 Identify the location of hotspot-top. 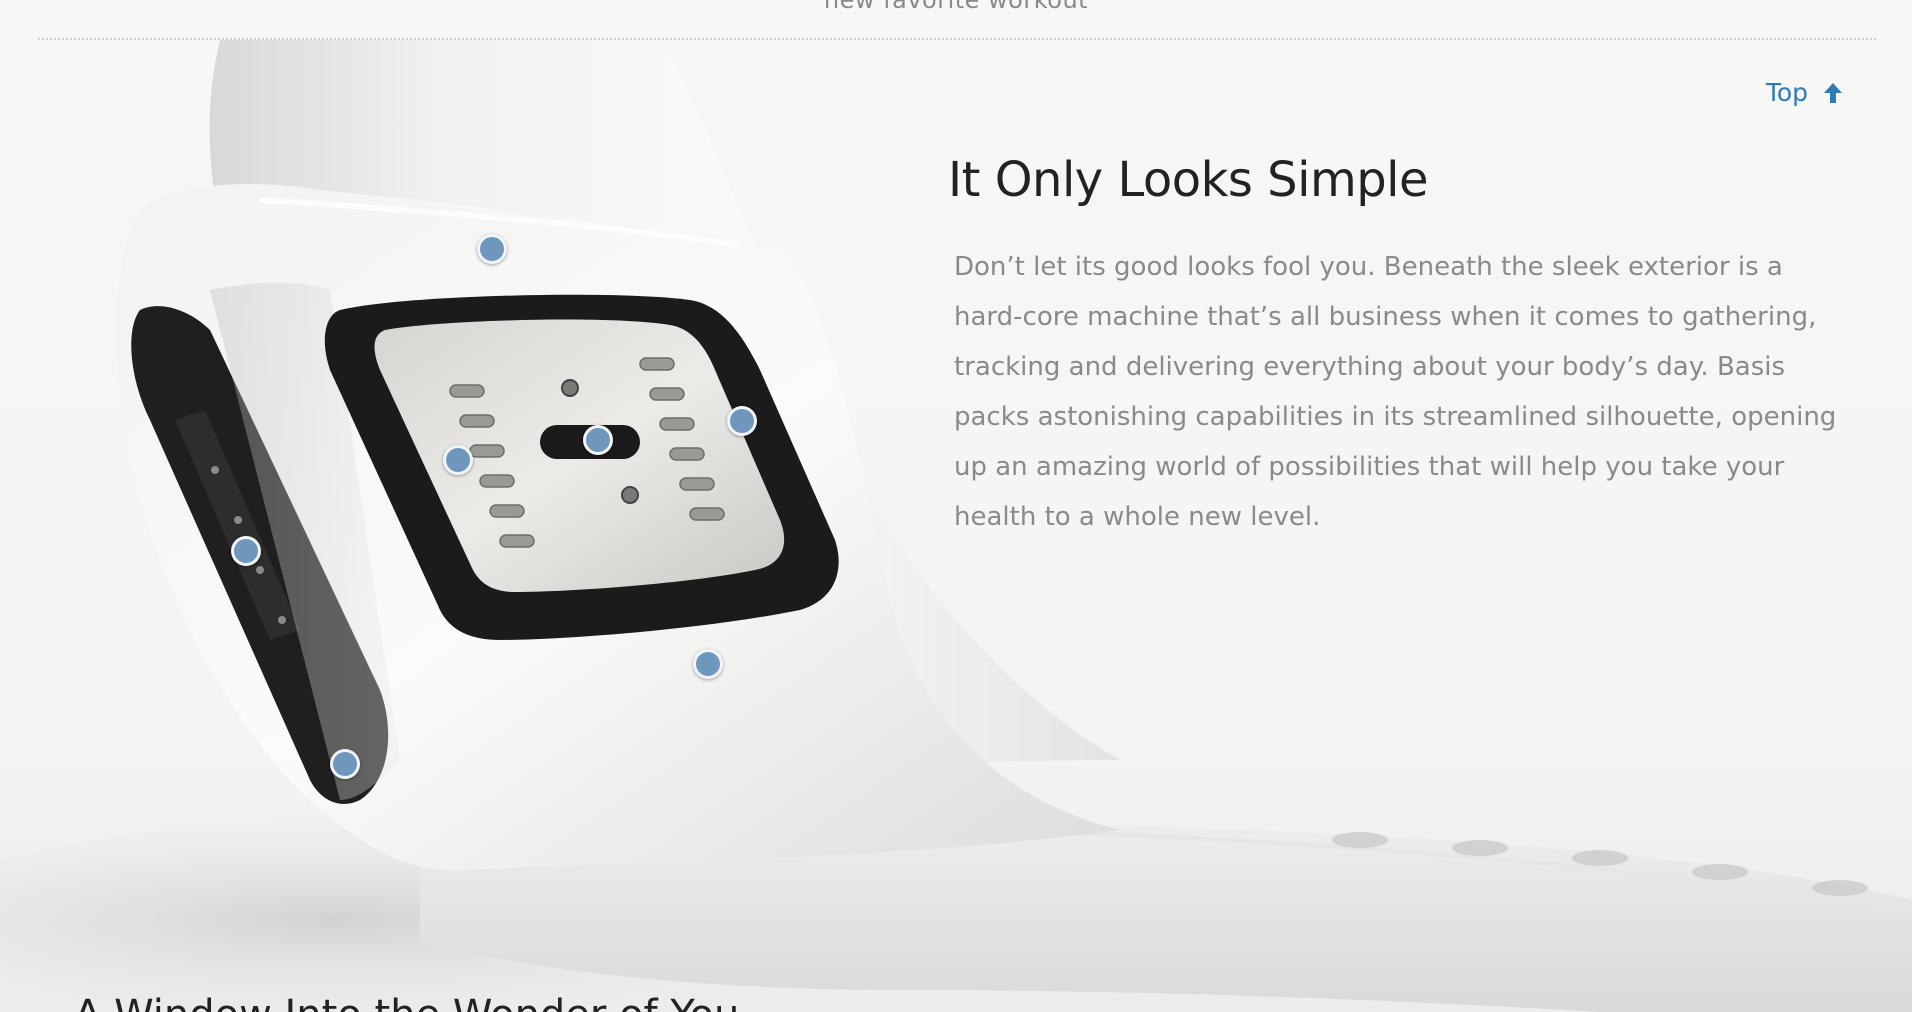
(492, 249).